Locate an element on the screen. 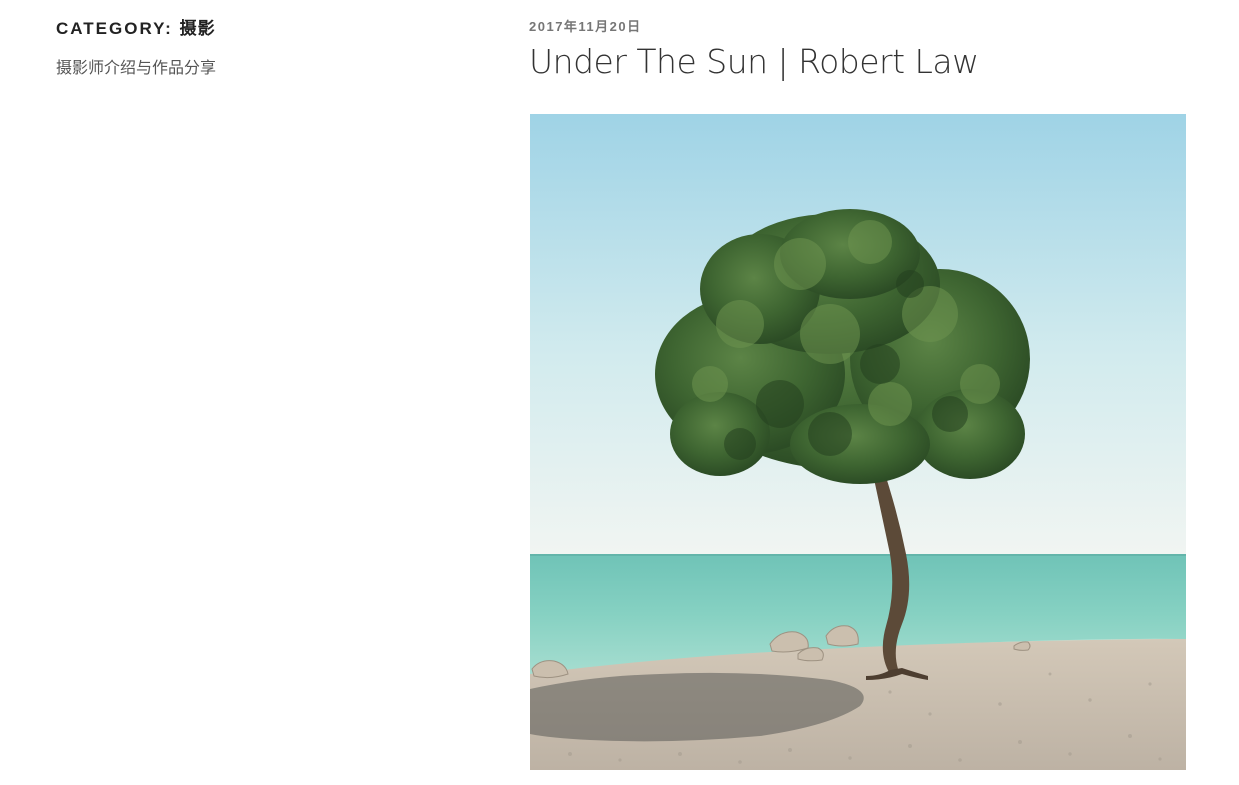  post-title-link: Under The Sun | Robert Law is located at coordinates (754, 61).